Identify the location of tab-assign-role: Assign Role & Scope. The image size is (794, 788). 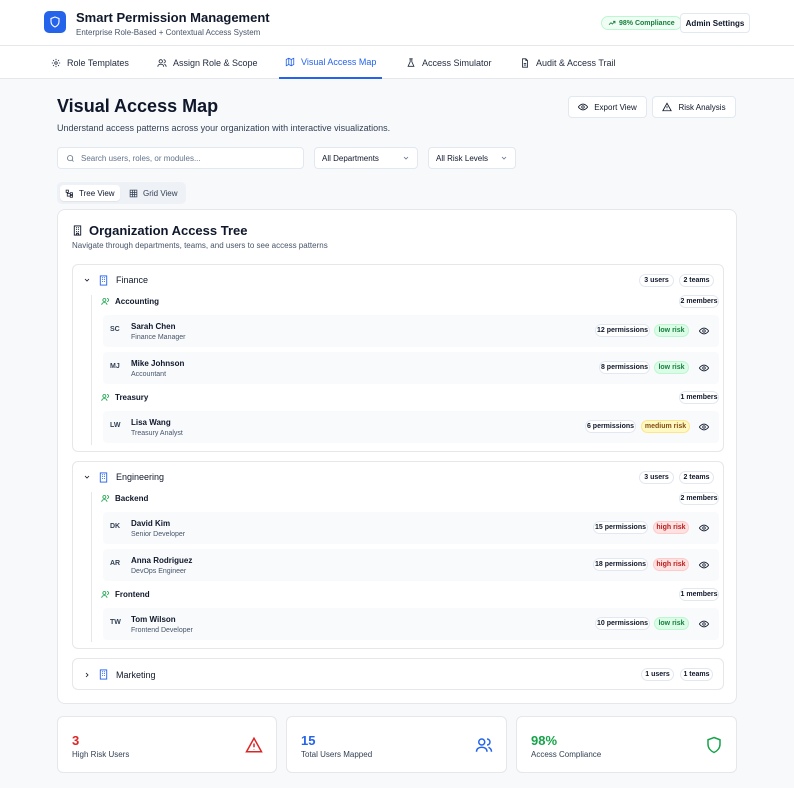
(207, 62).